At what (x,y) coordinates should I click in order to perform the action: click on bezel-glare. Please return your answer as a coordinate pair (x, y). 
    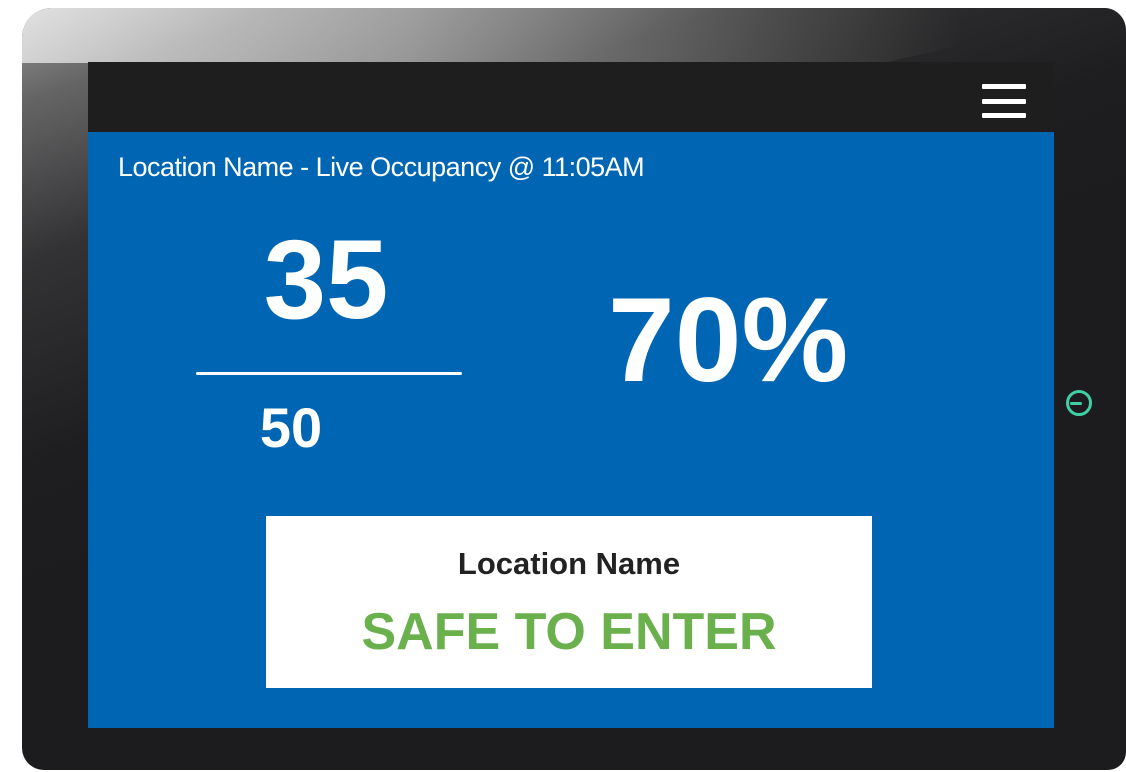
    Looking at the image, I should click on (574, 35).